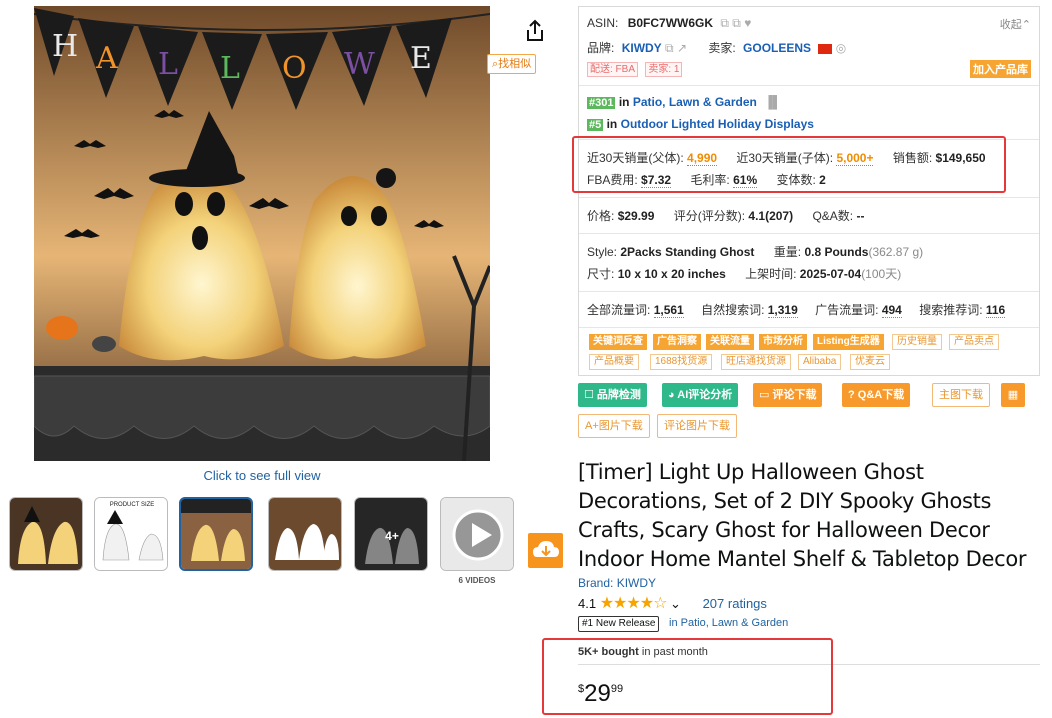 The image size is (1052, 718). What do you see at coordinates (705, 395) in the screenshot?
I see `ai-review-label: AI评论分析` at bounding box center [705, 395].